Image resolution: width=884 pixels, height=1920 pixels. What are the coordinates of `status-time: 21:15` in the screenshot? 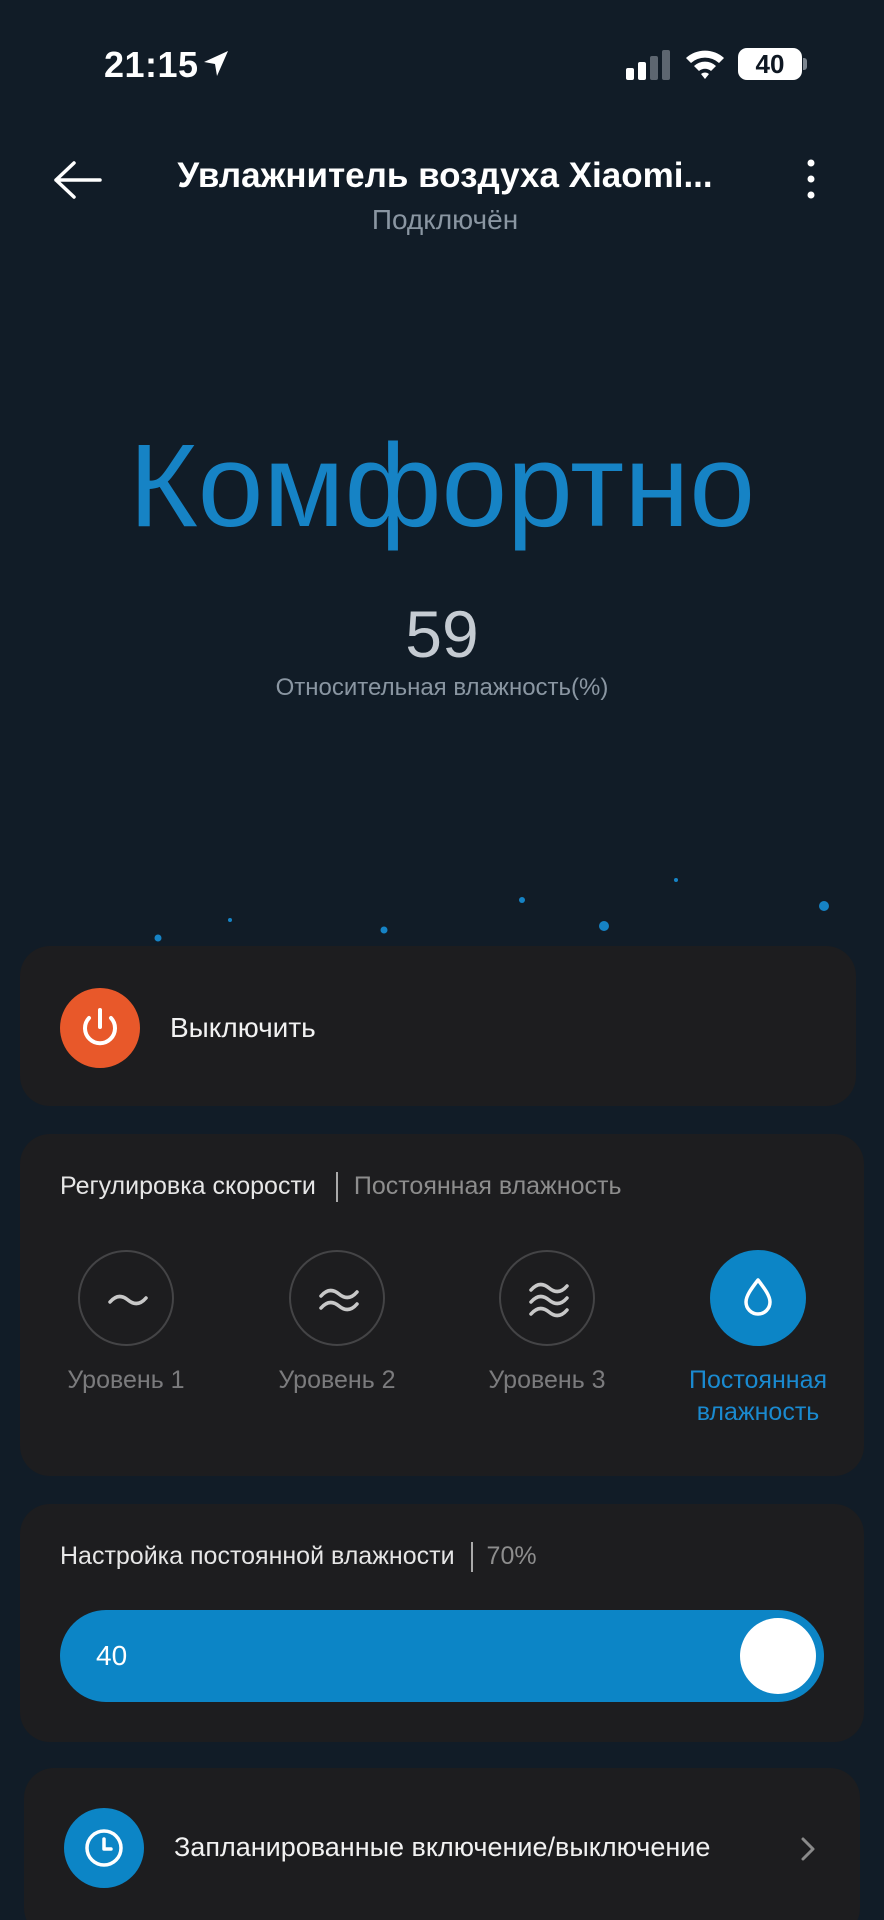 It's located at (151, 64).